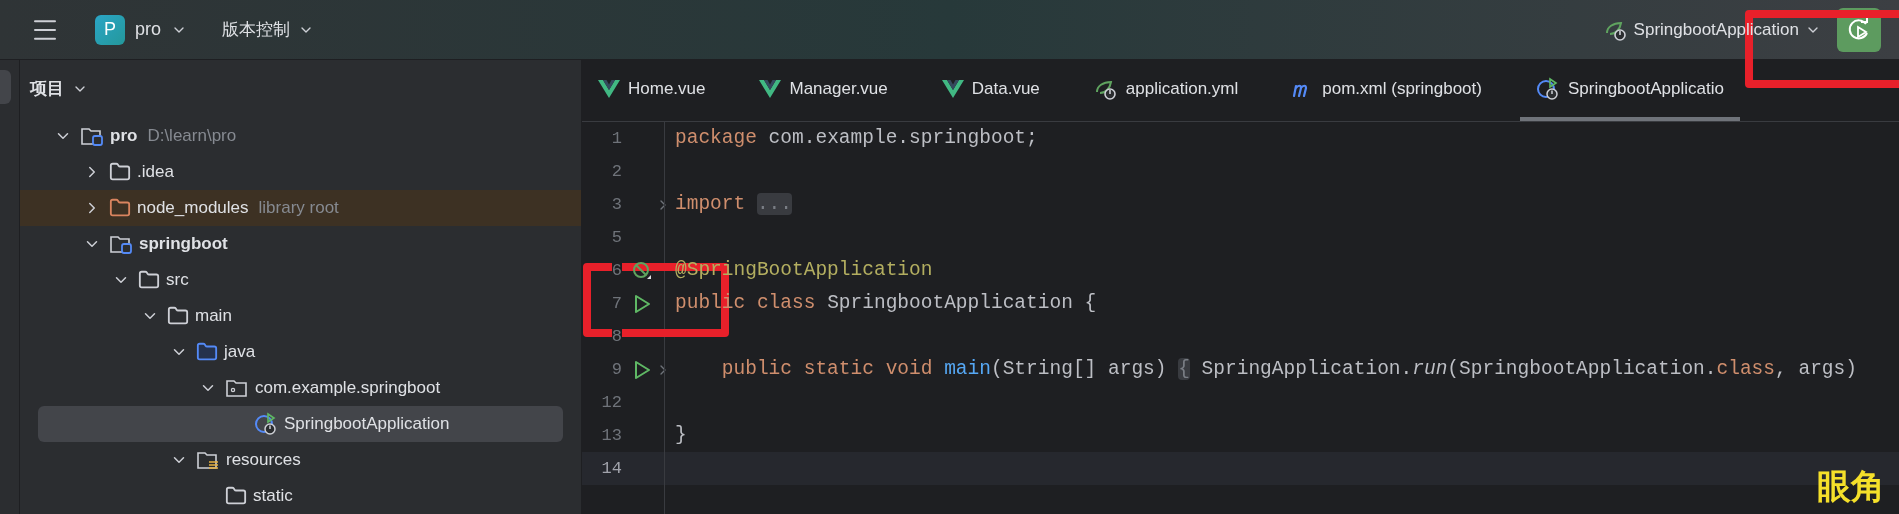 Image resolution: width=1899 pixels, height=514 pixels. I want to click on project-logo: P, so click(110, 29).